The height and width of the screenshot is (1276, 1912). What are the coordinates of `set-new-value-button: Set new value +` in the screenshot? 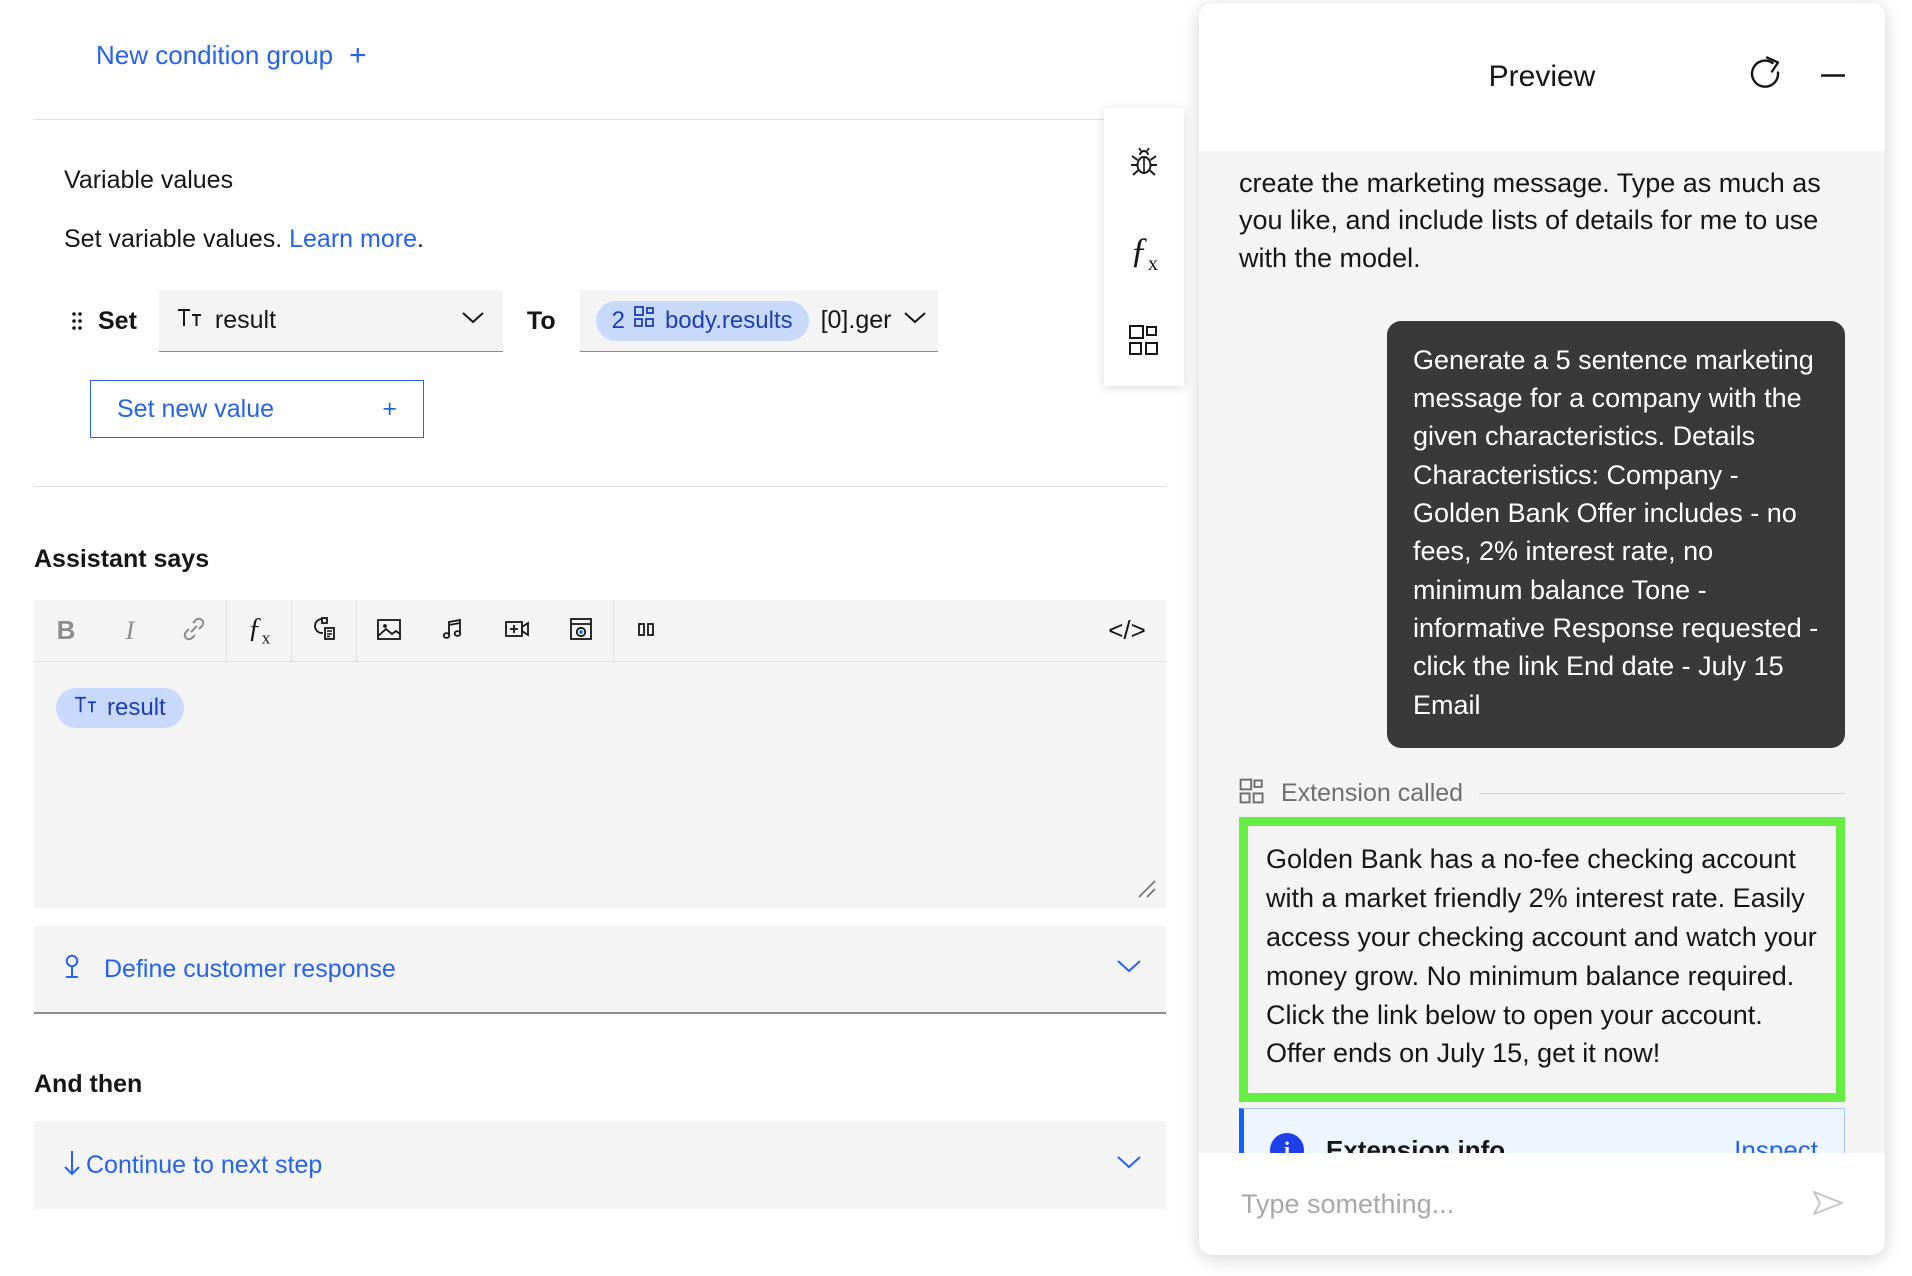 It's located at (257, 409).